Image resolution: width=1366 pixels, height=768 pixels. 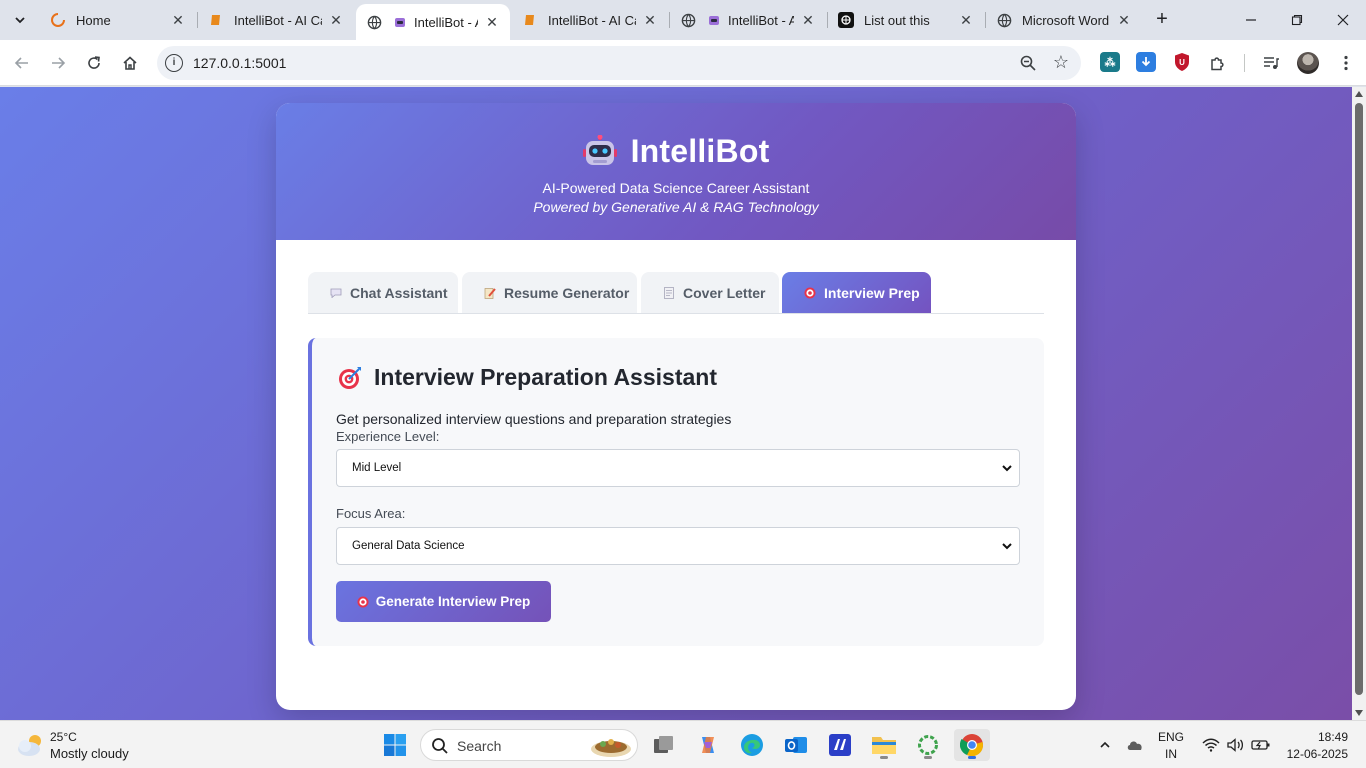 I want to click on loading-spinner-icon, so click(x=58, y=20).